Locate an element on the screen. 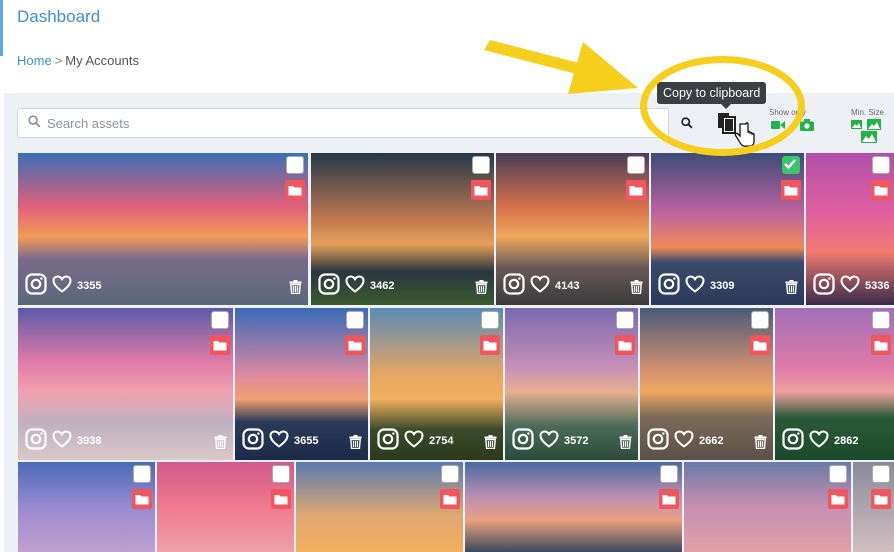 The height and width of the screenshot is (552, 894). like-count: 3655 is located at coordinates (306, 440).